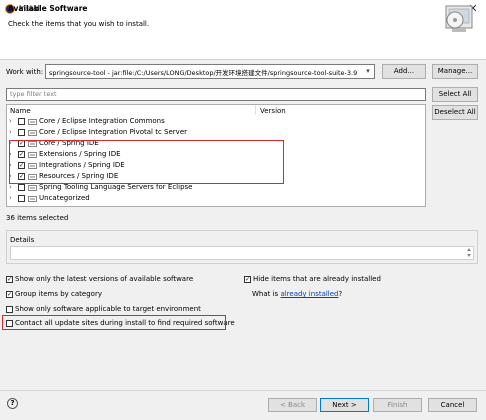 Image resolution: width=486 pixels, height=420 pixels. What do you see at coordinates (243, 390) in the screenshot?
I see `footer-divider` at bounding box center [243, 390].